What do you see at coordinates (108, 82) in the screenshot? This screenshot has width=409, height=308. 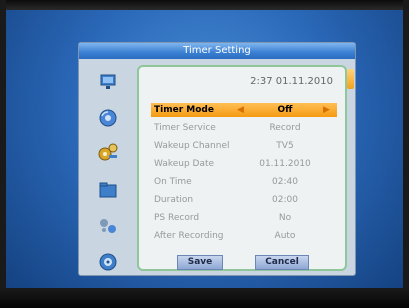 I see `monitor-icon` at bounding box center [108, 82].